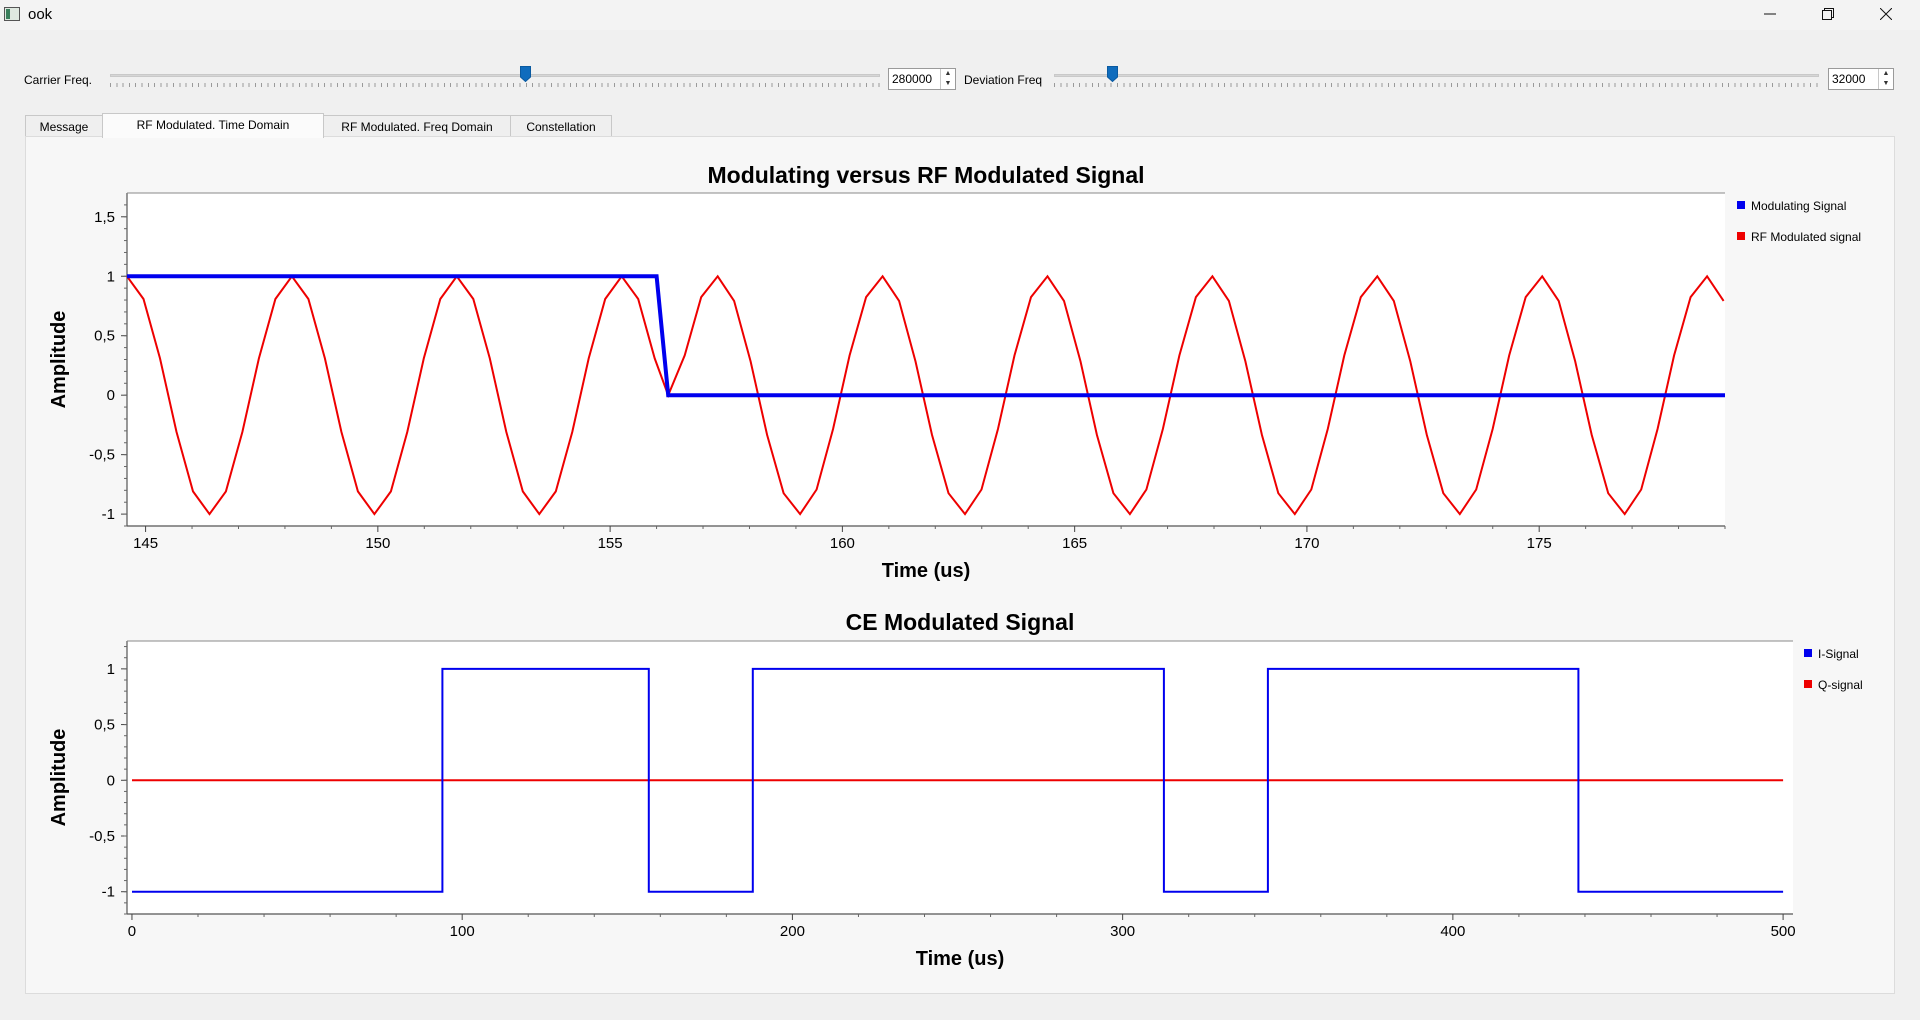  I want to click on x-tick-label: 300, so click(1122, 931).